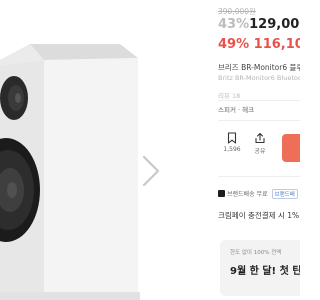 Image resolution: width=320 pixels, height=300 pixels. What do you see at coordinates (234, 44) in the screenshot?
I see `sale-rate: 49%` at bounding box center [234, 44].